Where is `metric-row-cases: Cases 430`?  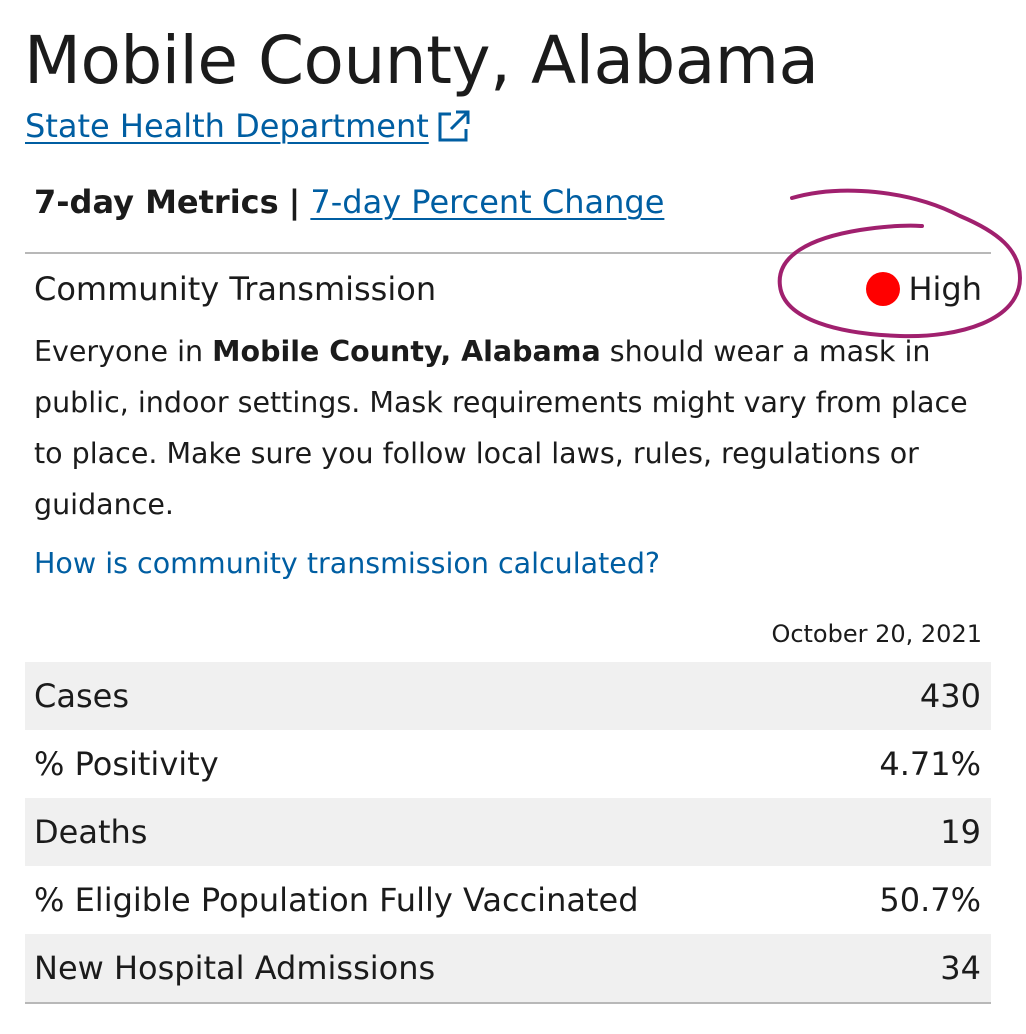 metric-row-cases: Cases 430 is located at coordinates (508, 696).